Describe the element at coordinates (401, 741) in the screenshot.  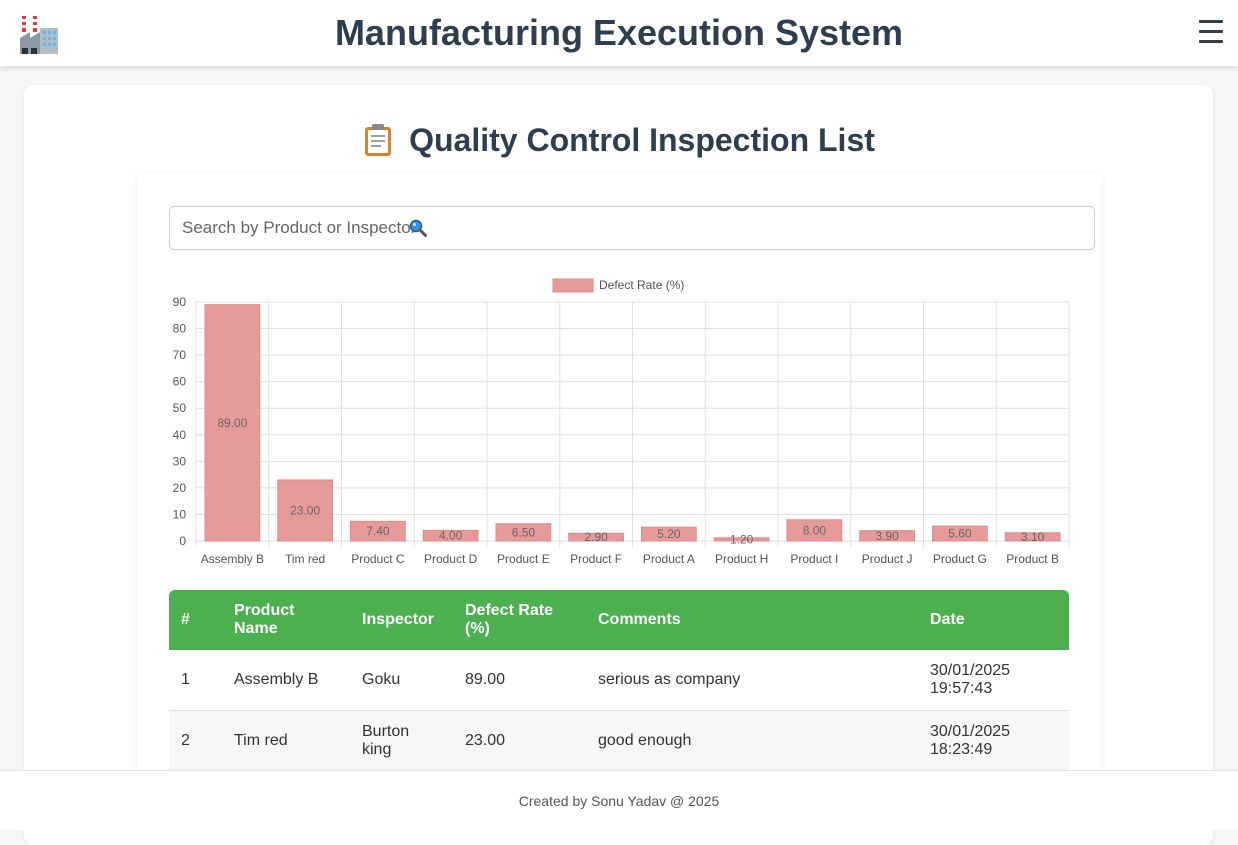
I see `cell-inspector: Burton king` at that location.